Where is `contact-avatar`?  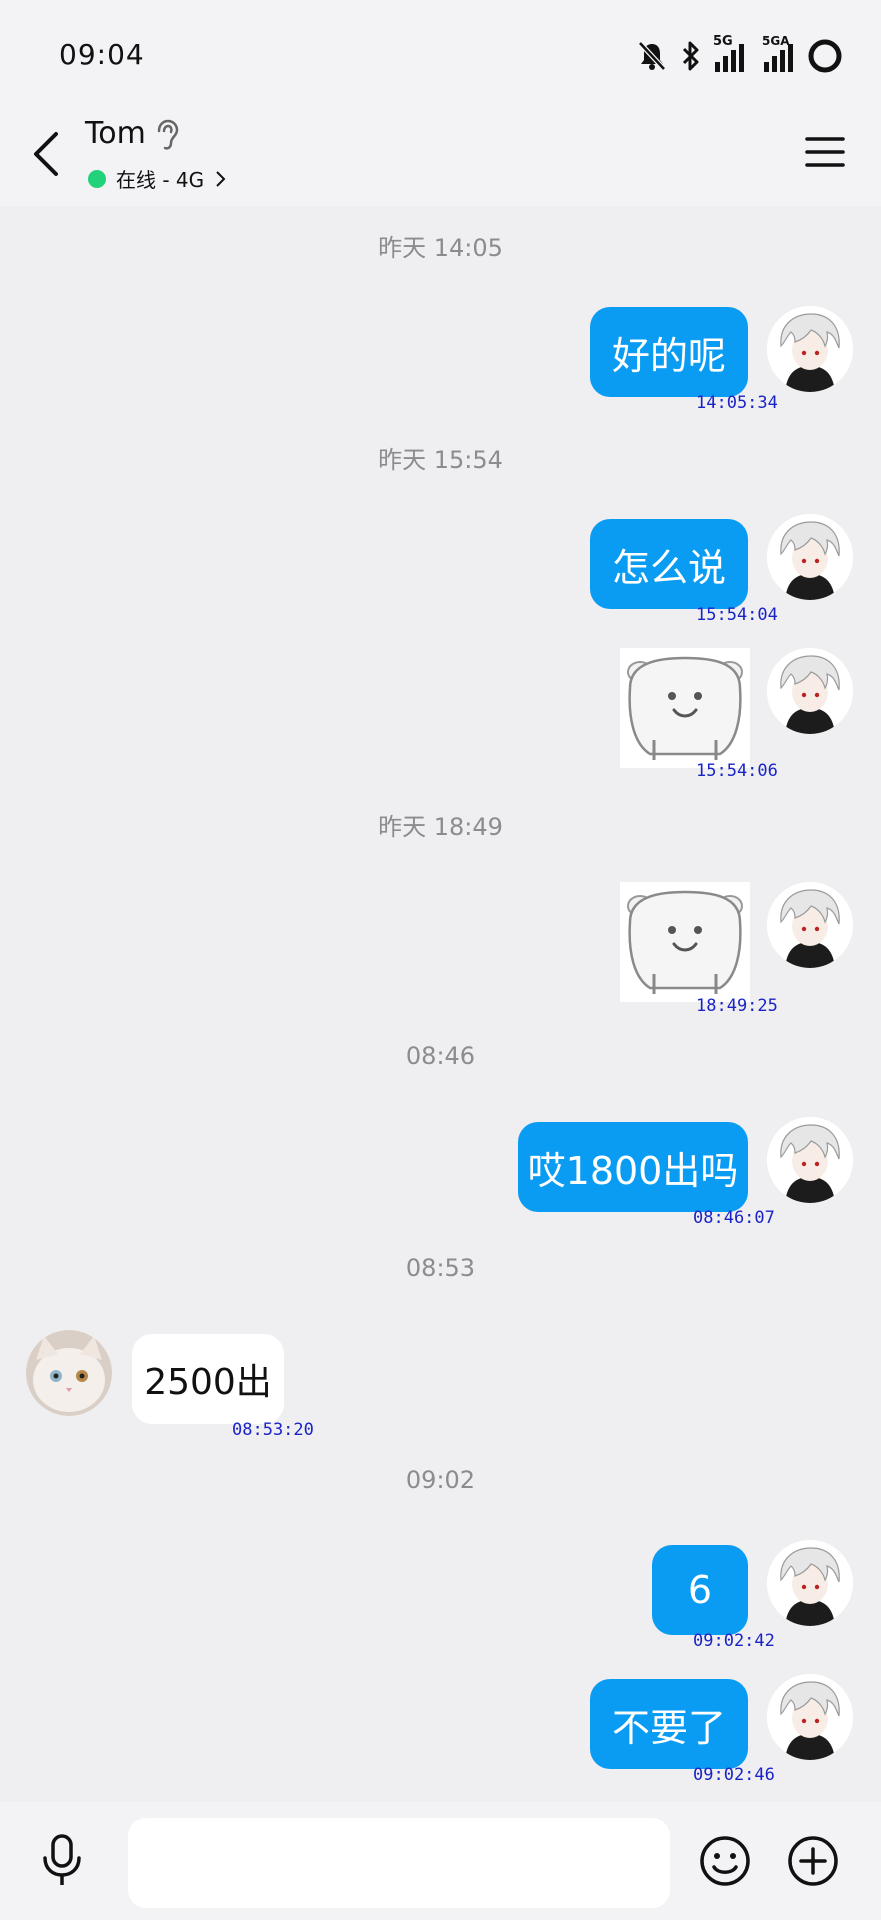
contact-avatar is located at coordinates (69, 1373).